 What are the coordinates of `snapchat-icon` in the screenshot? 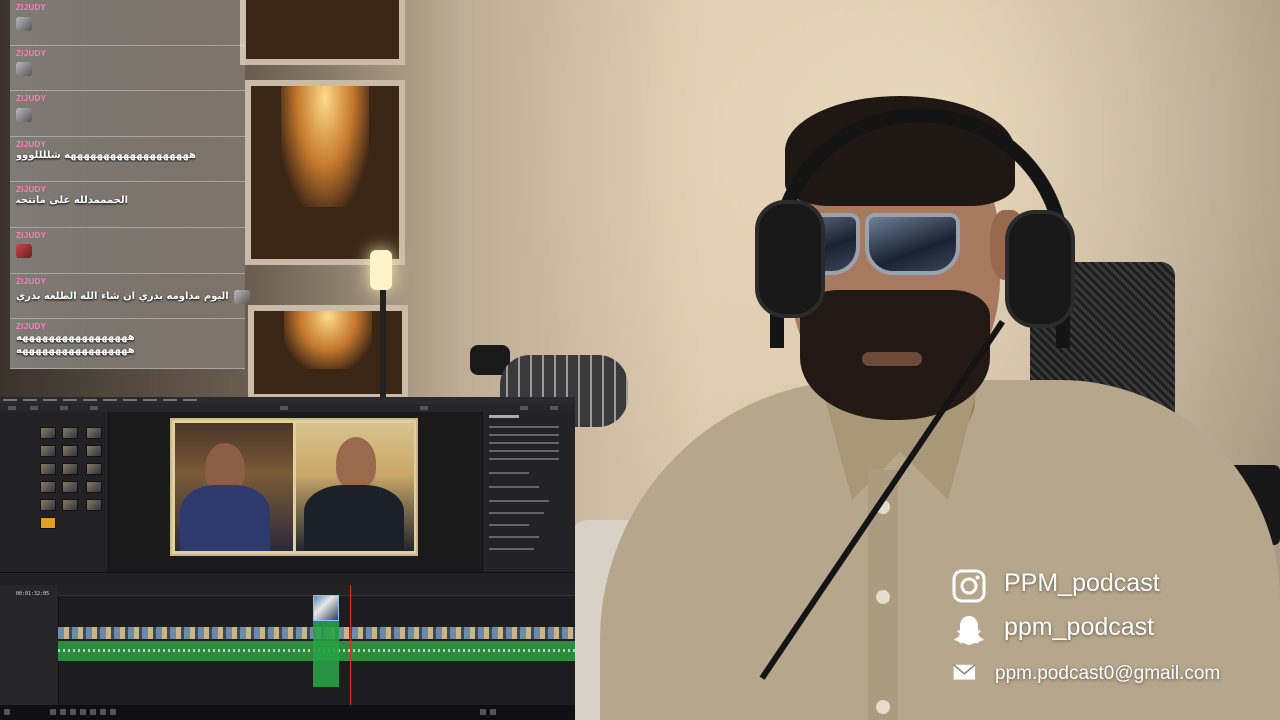 It's located at (969, 630).